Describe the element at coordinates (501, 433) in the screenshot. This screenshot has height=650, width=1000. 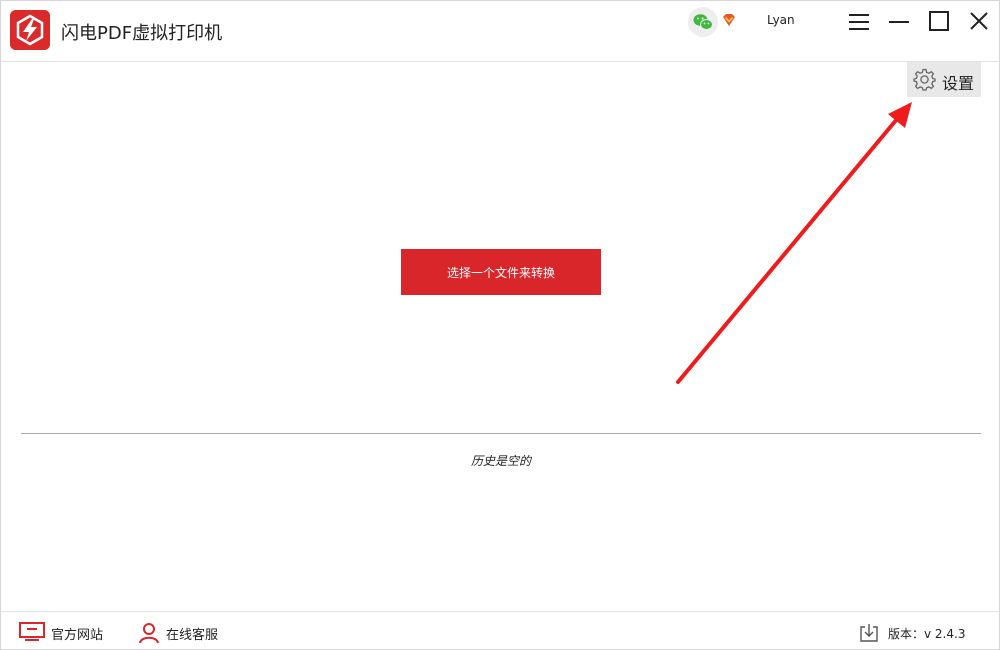
I see `divider` at that location.